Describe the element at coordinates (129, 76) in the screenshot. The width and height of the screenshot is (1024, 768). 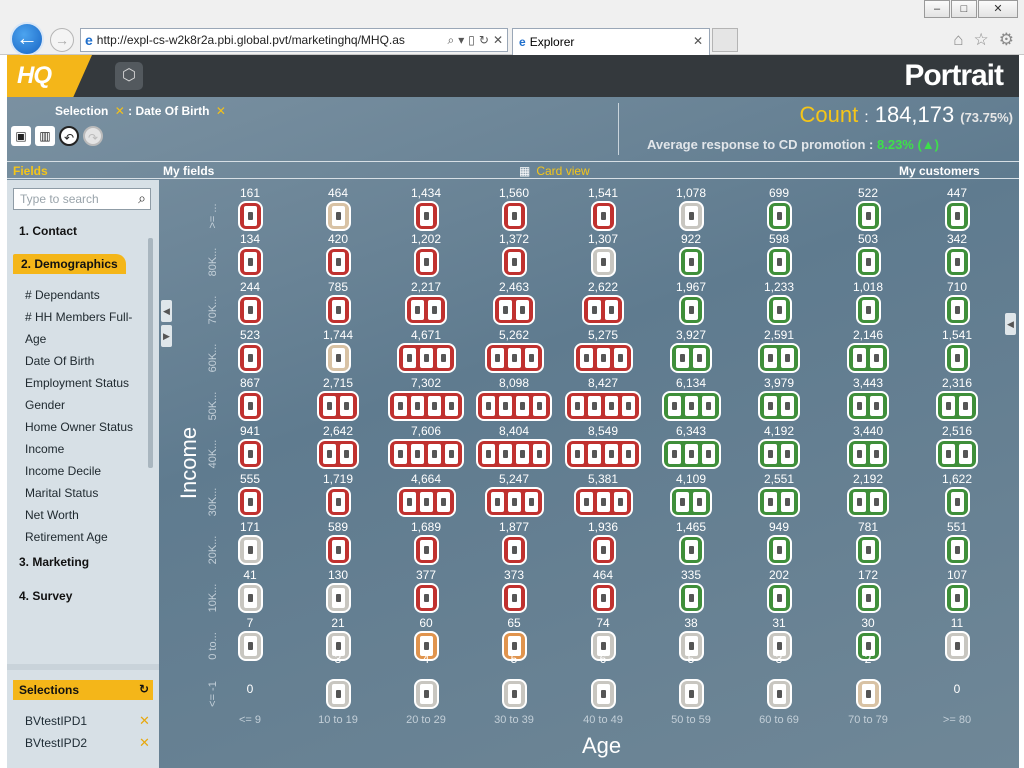
I see `cube-icon: ⬡` at that location.